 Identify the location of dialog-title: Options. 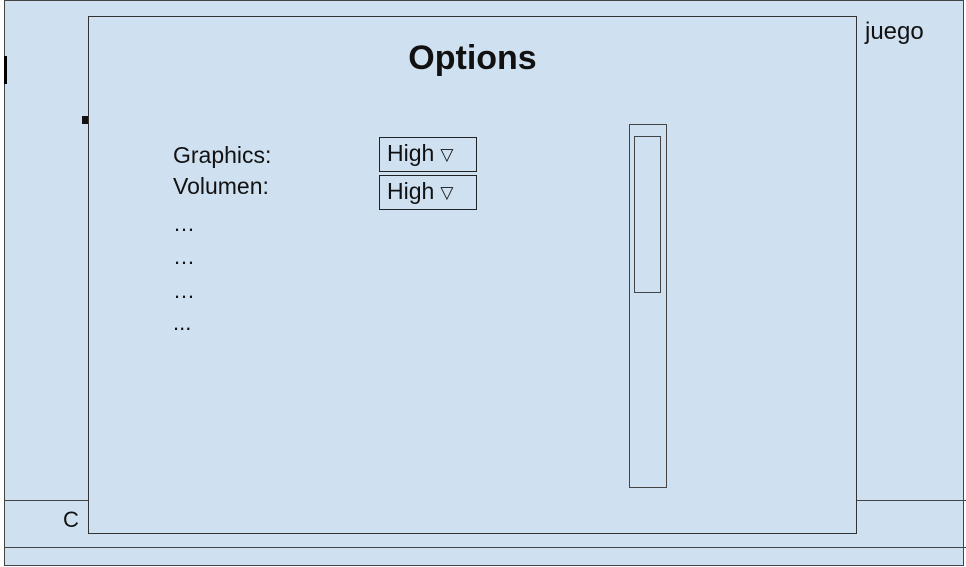
(472, 58).